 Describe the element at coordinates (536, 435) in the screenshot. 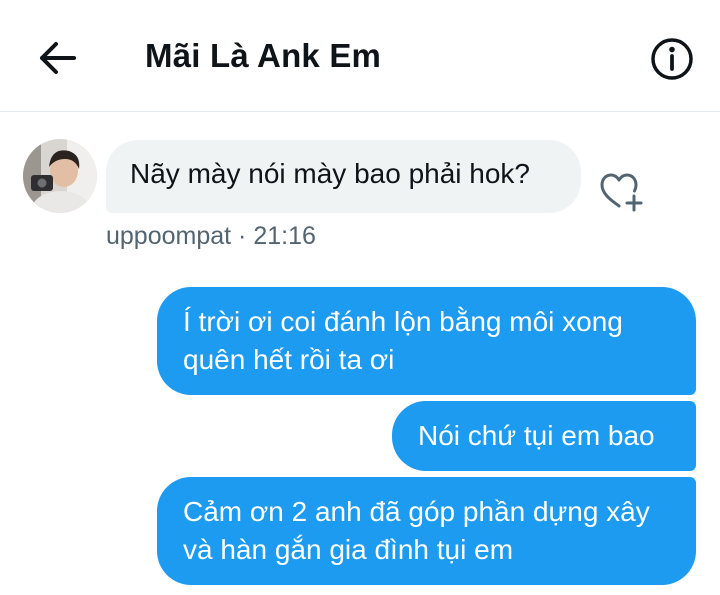

I see `message-line: Nói chứ tụi em bao` at that location.